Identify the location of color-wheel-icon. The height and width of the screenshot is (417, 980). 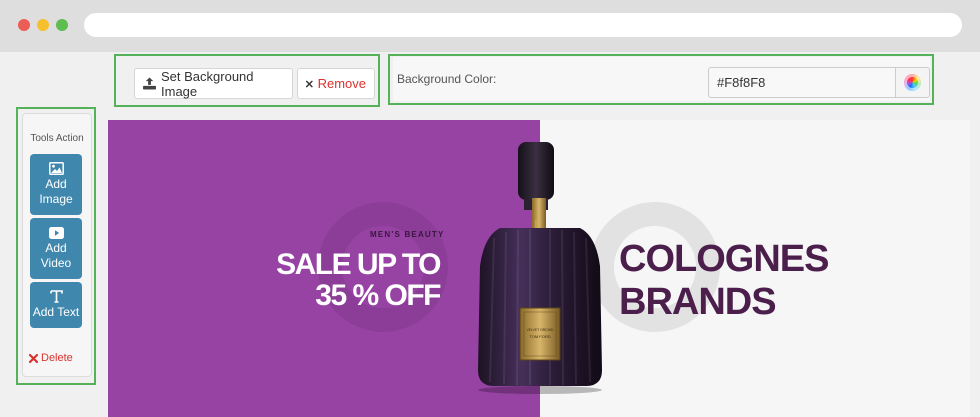
(912, 82).